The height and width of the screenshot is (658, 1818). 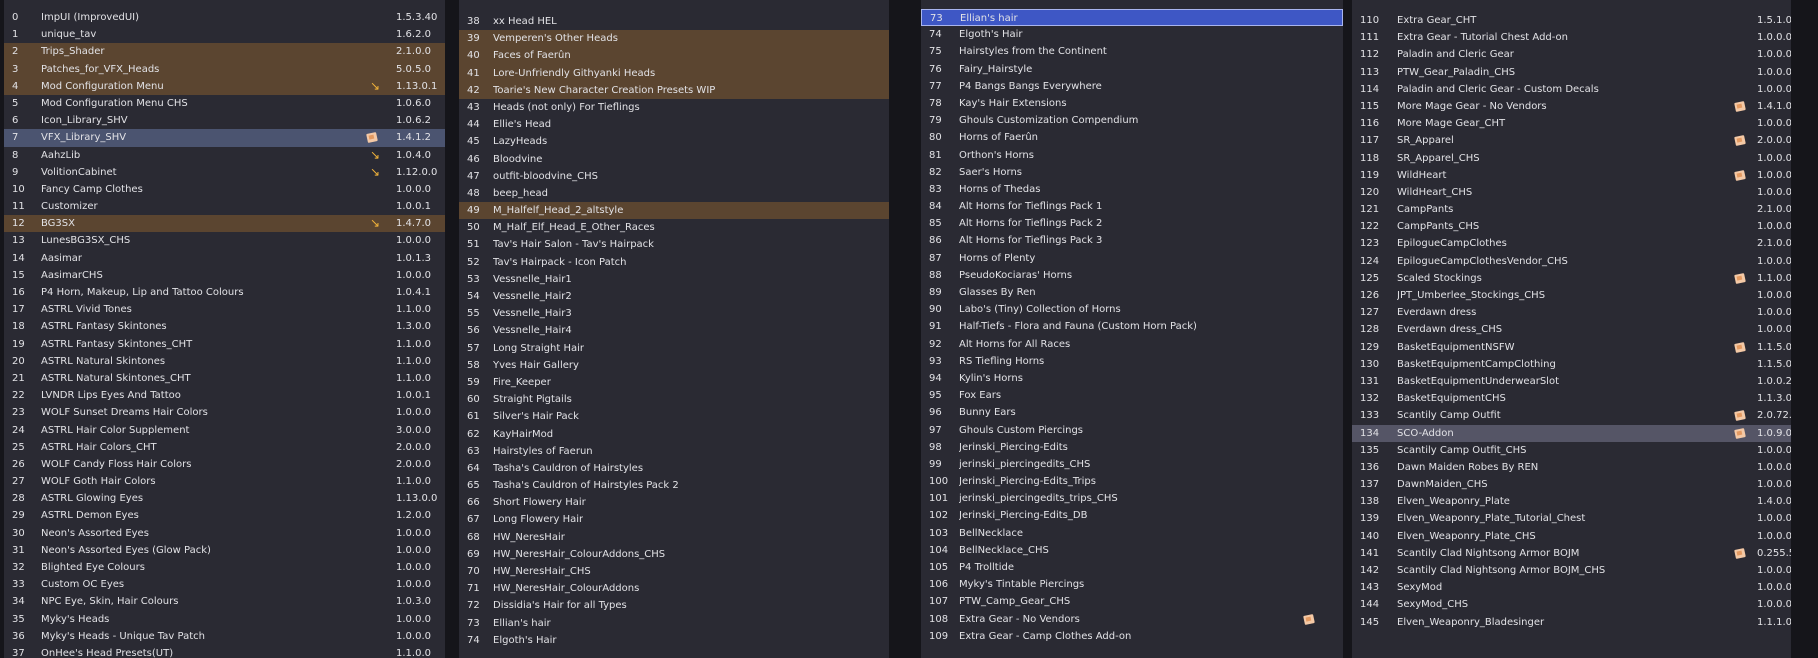 What do you see at coordinates (1132, 619) in the screenshot?
I see `mod-row: 108 Extra Gear - No Vendors` at bounding box center [1132, 619].